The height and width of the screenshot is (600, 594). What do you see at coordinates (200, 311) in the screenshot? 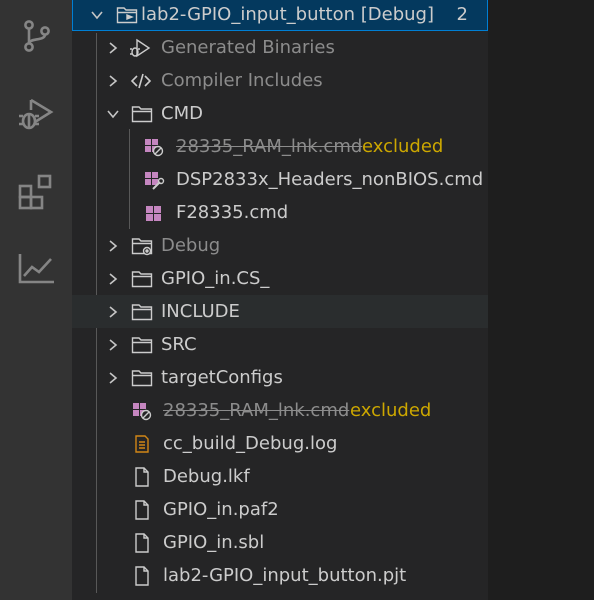
I see `tree-item-label: INCLUDE` at bounding box center [200, 311].